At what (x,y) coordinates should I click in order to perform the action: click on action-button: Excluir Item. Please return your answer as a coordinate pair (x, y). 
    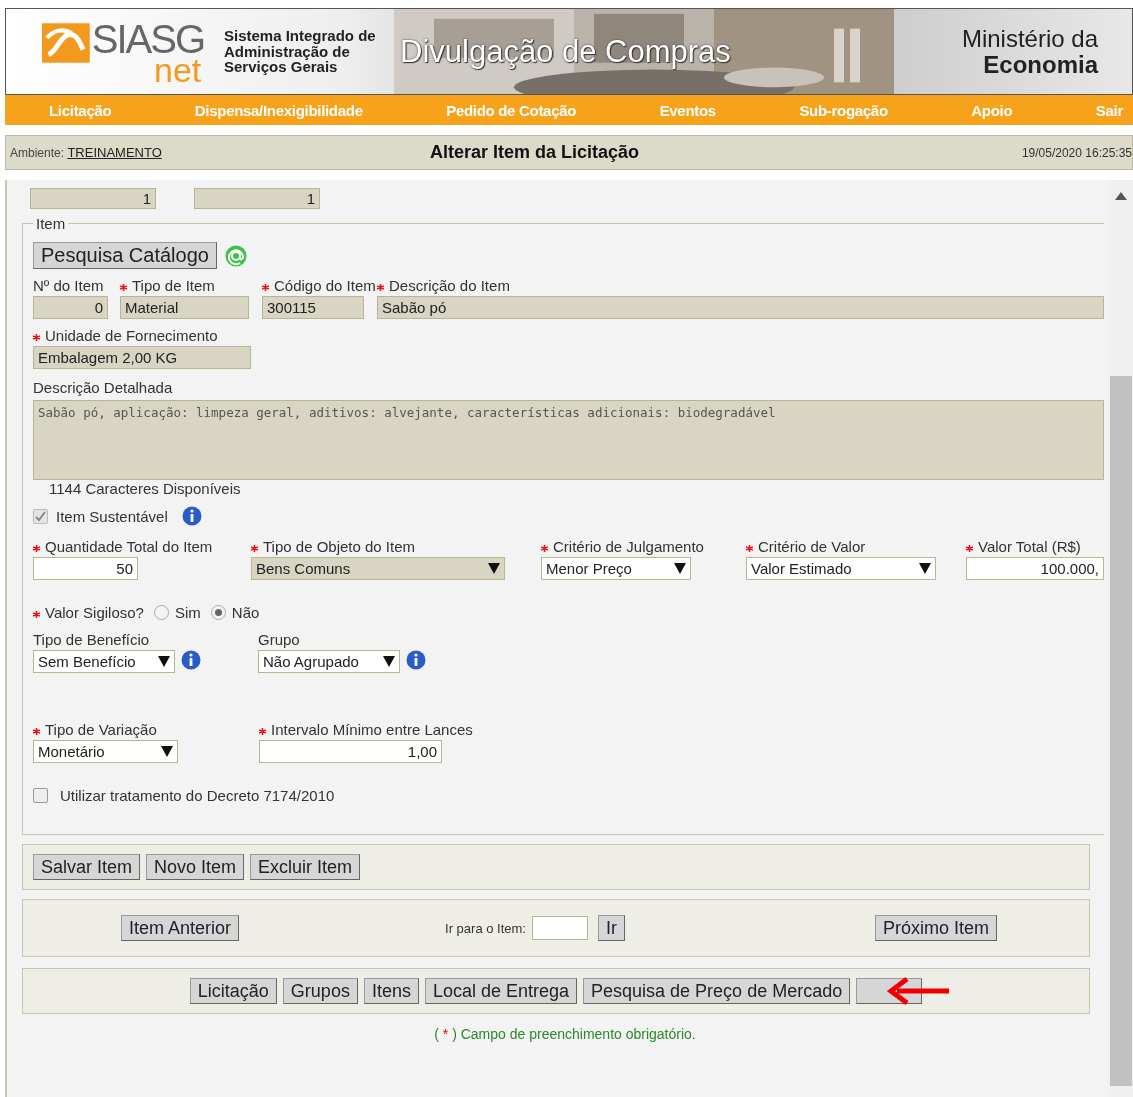
    Looking at the image, I should click on (305, 867).